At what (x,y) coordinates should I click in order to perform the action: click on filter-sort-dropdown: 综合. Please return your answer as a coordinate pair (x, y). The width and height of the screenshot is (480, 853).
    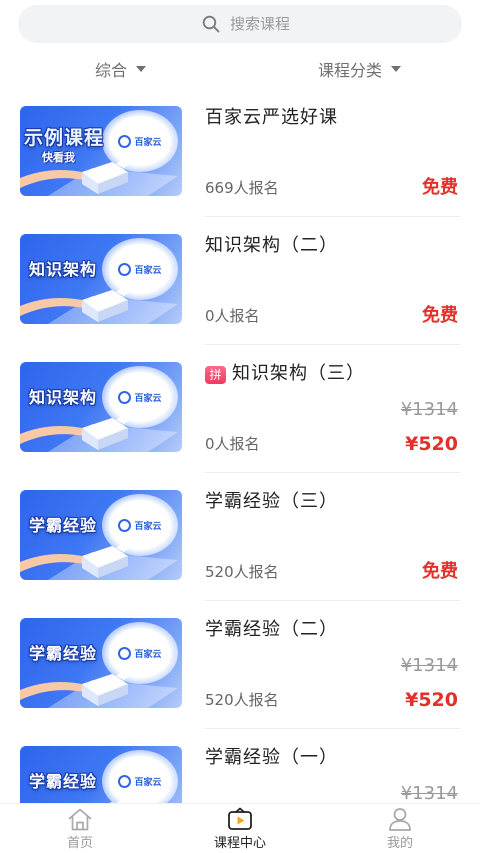
    Looking at the image, I should click on (121, 69).